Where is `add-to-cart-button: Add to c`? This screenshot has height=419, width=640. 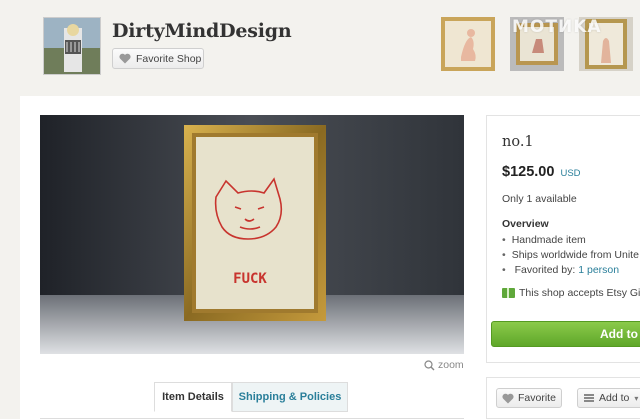 add-to-cart-button: Add to c is located at coordinates (565, 334).